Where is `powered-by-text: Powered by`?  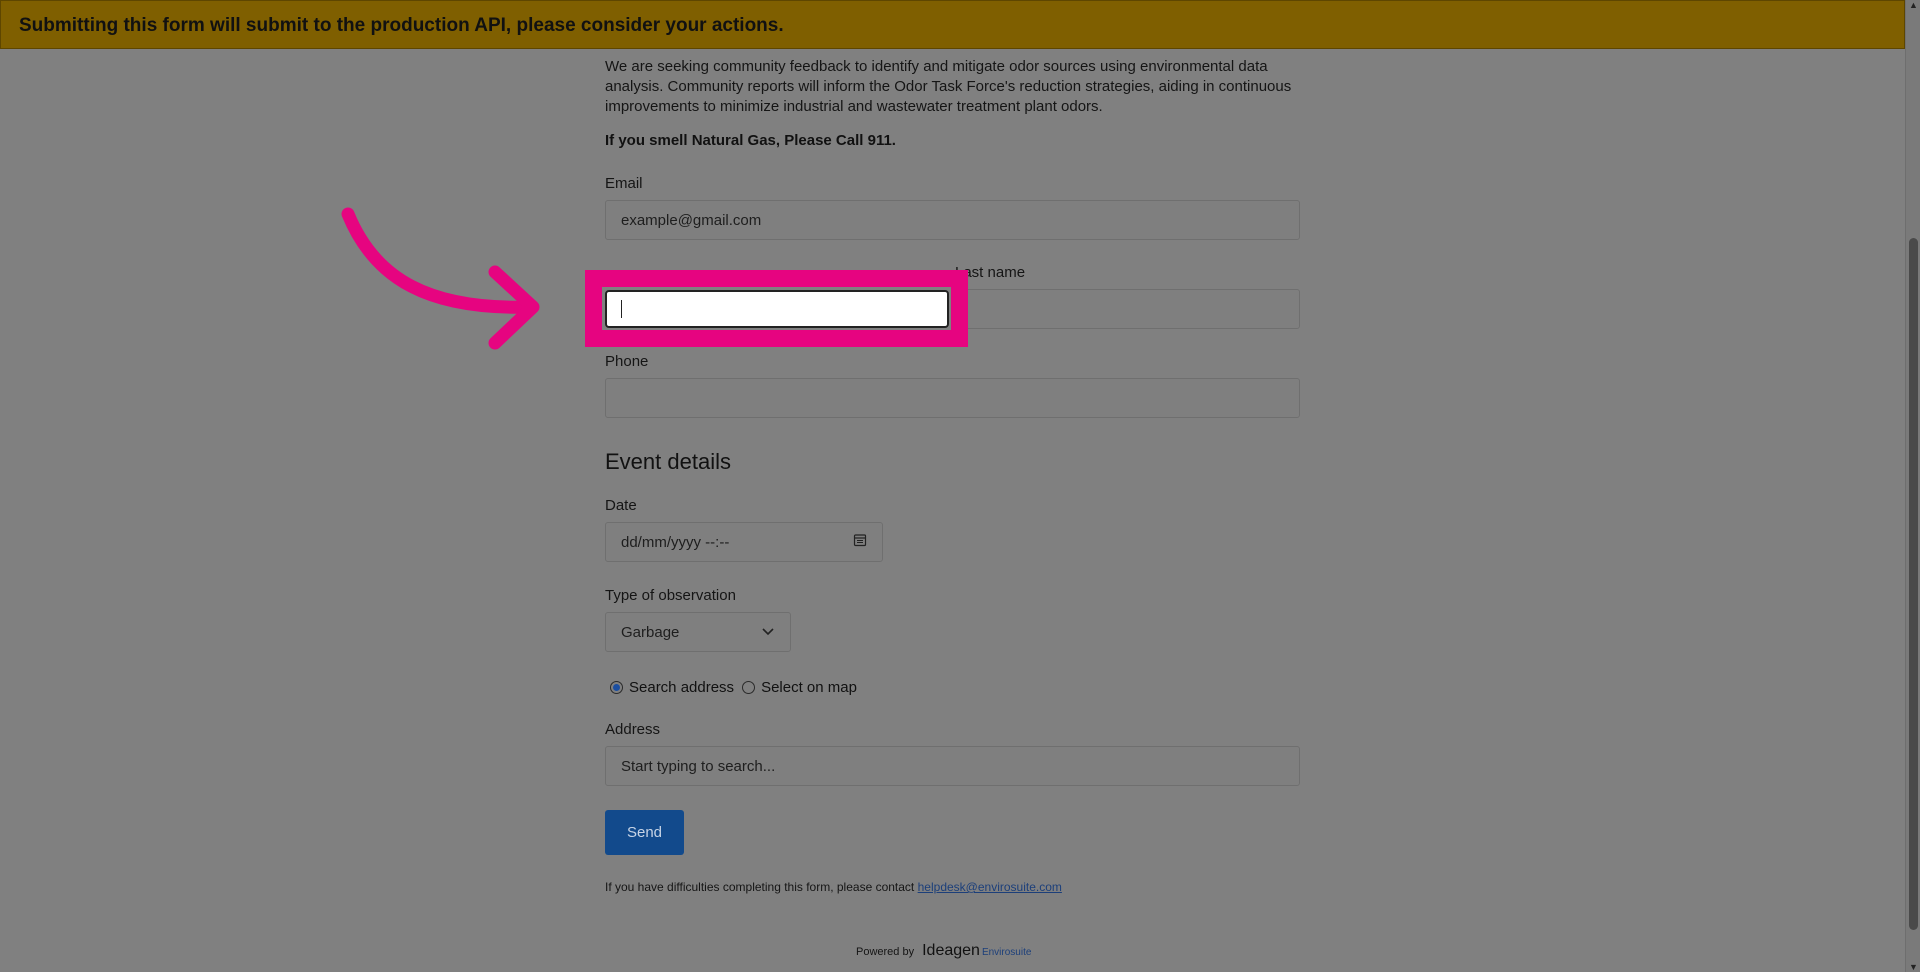 powered-by-text: Powered by is located at coordinates (885, 952).